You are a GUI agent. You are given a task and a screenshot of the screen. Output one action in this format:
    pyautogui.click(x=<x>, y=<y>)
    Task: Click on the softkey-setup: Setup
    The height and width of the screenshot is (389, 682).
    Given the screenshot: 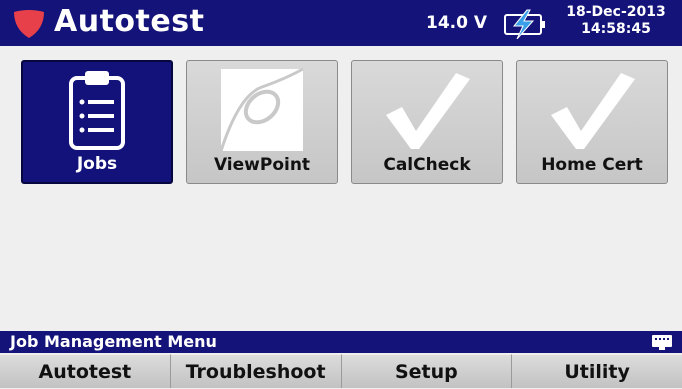 What is the action you would take?
    pyautogui.click(x=426, y=371)
    